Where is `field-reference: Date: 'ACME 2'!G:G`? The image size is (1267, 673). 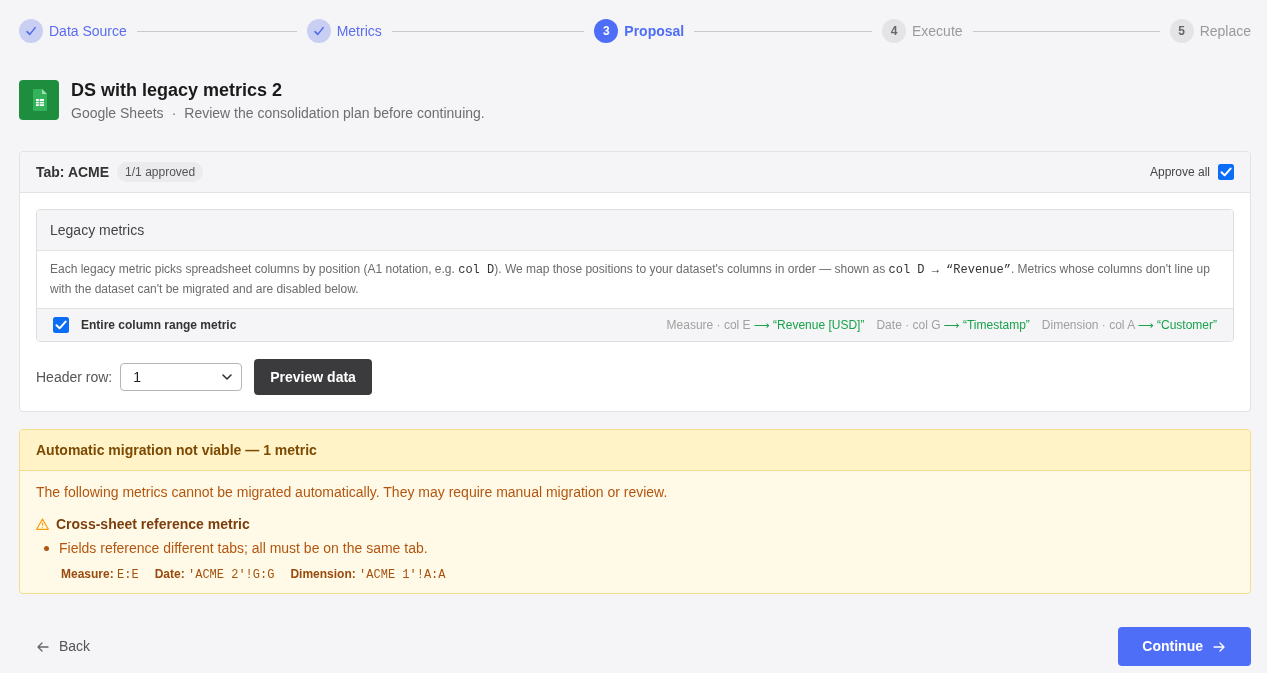
field-reference: Date: 'ACME 2'!G:G is located at coordinates (214, 575).